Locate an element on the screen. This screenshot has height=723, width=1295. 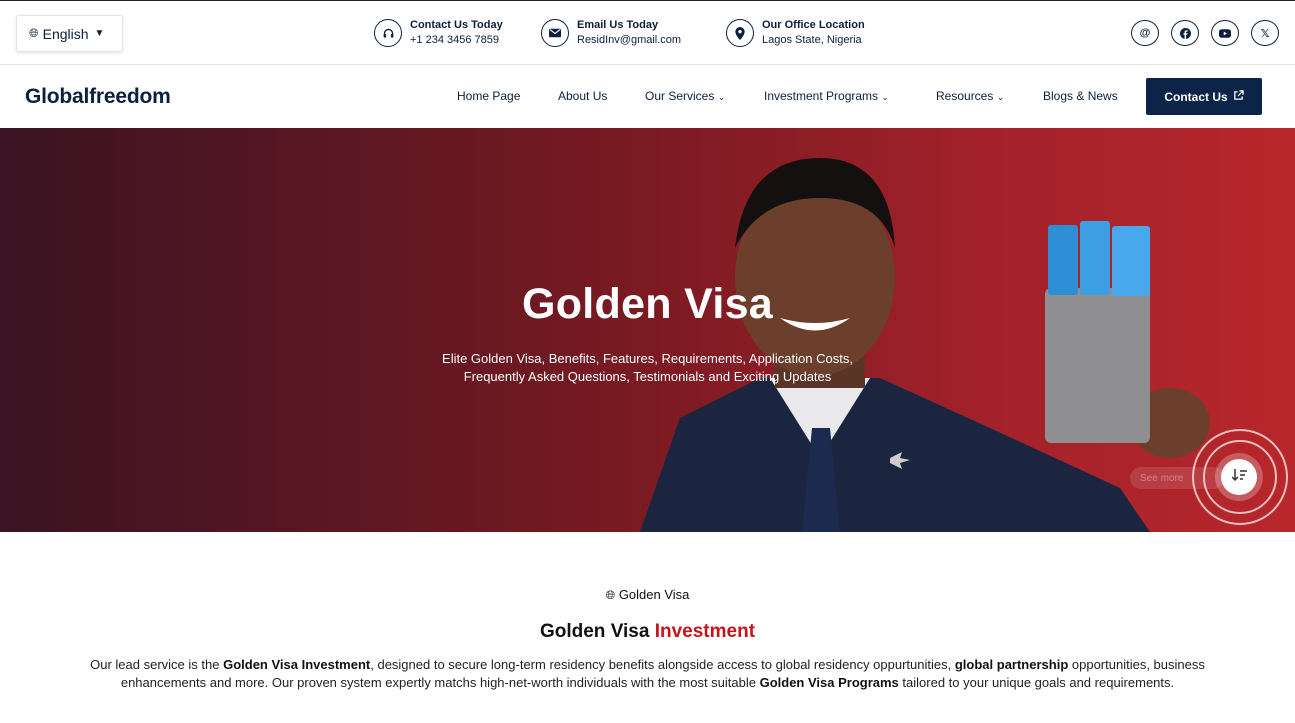
contact-email-value: ResidInv@gmail.com is located at coordinates (629, 40).